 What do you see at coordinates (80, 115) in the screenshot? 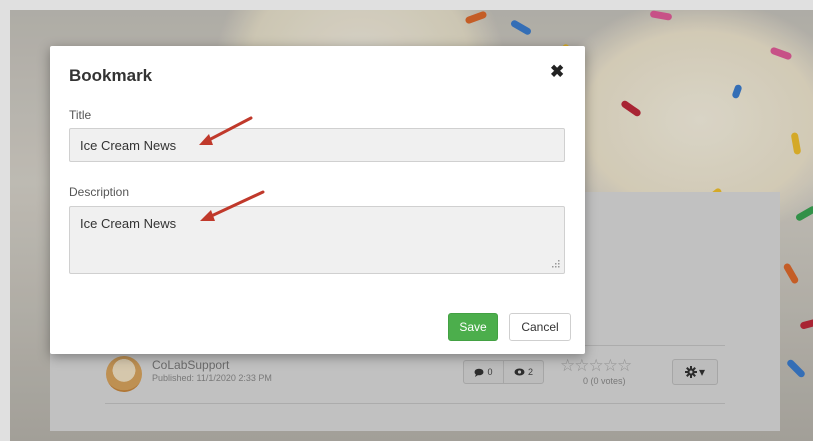
I see `title-label: Title` at bounding box center [80, 115].